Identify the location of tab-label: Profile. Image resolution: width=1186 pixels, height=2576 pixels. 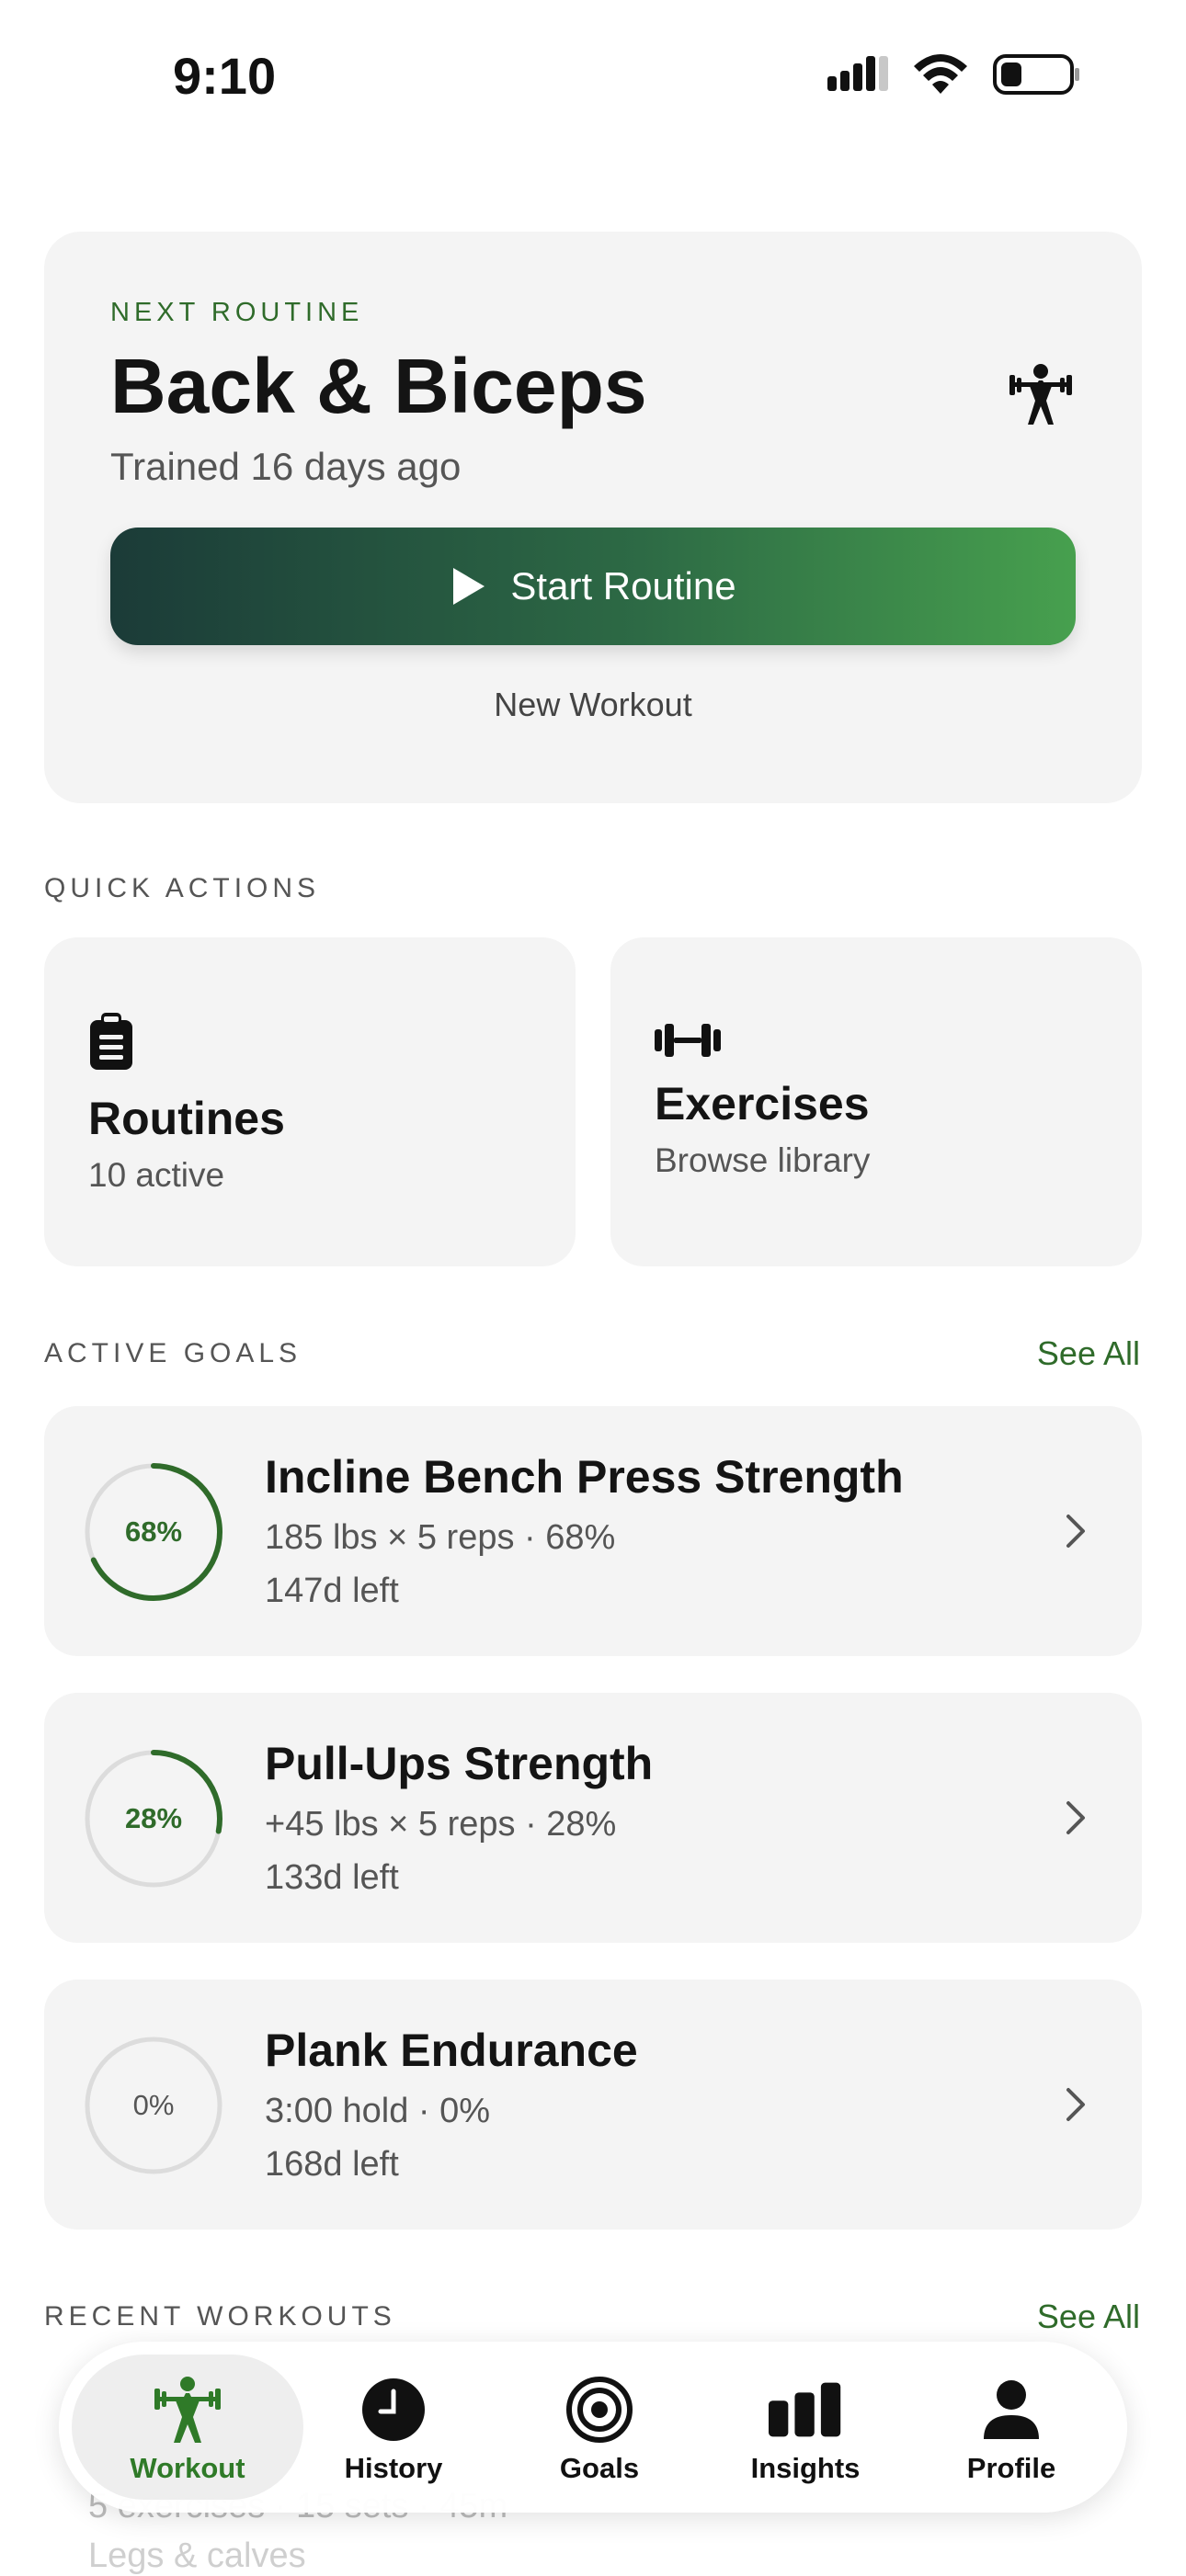
(1011, 2468).